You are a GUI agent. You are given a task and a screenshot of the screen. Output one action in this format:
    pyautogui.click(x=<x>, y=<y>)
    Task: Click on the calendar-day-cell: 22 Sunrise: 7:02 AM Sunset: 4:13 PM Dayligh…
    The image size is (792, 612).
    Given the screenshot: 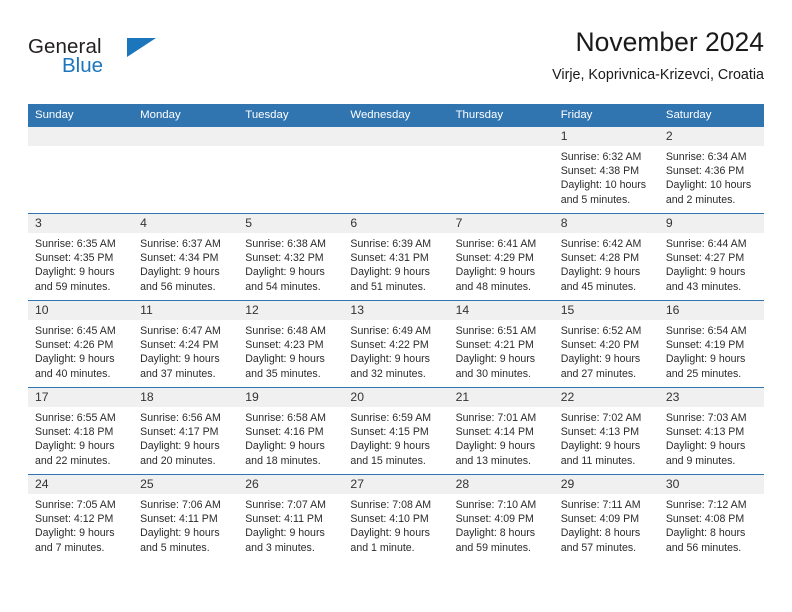 What is the action you would take?
    pyautogui.click(x=606, y=431)
    